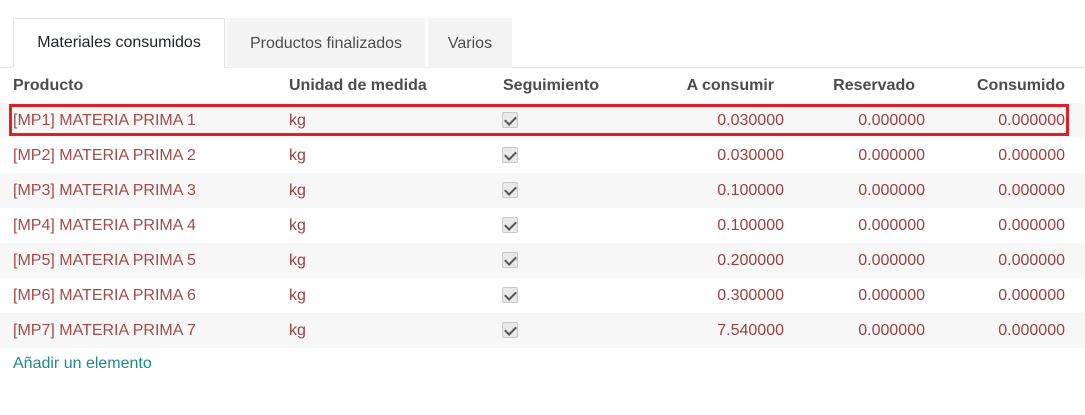 Image resolution: width=1085 pixels, height=415 pixels. What do you see at coordinates (82, 364) in the screenshot?
I see `add-line-link: Añadir un elemento` at bounding box center [82, 364].